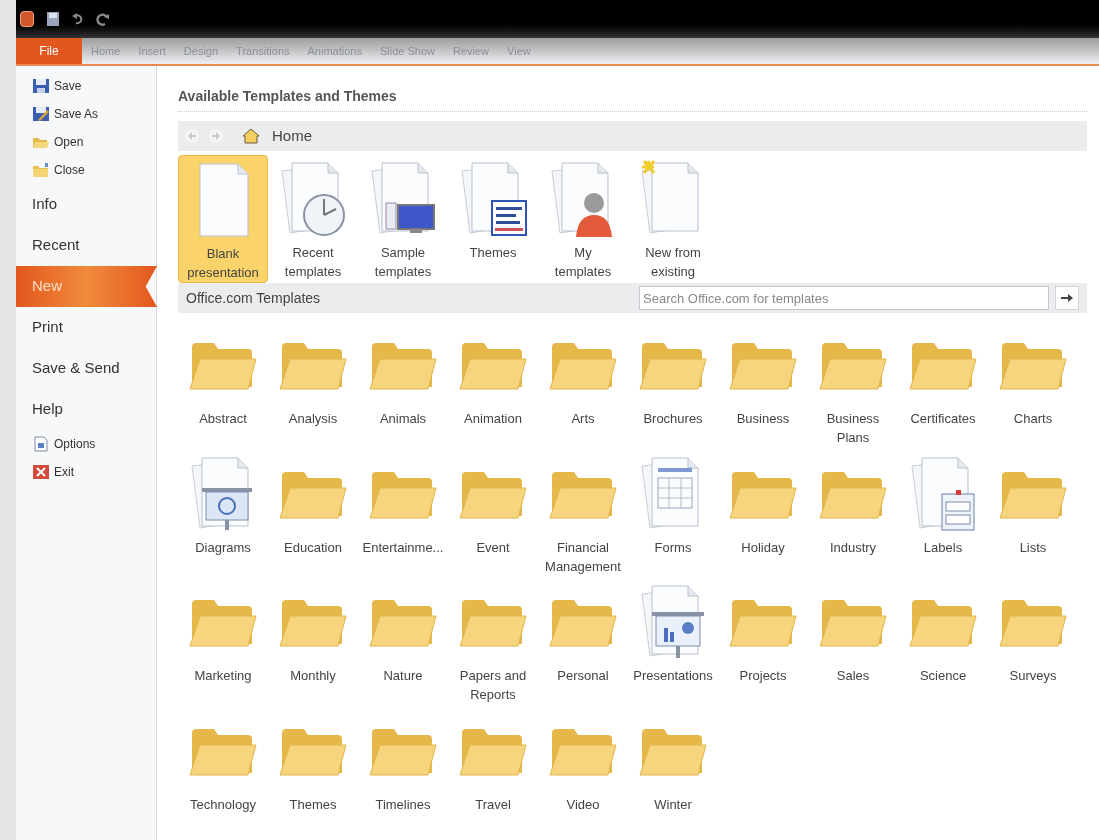 Image resolution: width=1099 pixels, height=840 pixels. What do you see at coordinates (251, 136) in the screenshot?
I see `home-icon` at bounding box center [251, 136].